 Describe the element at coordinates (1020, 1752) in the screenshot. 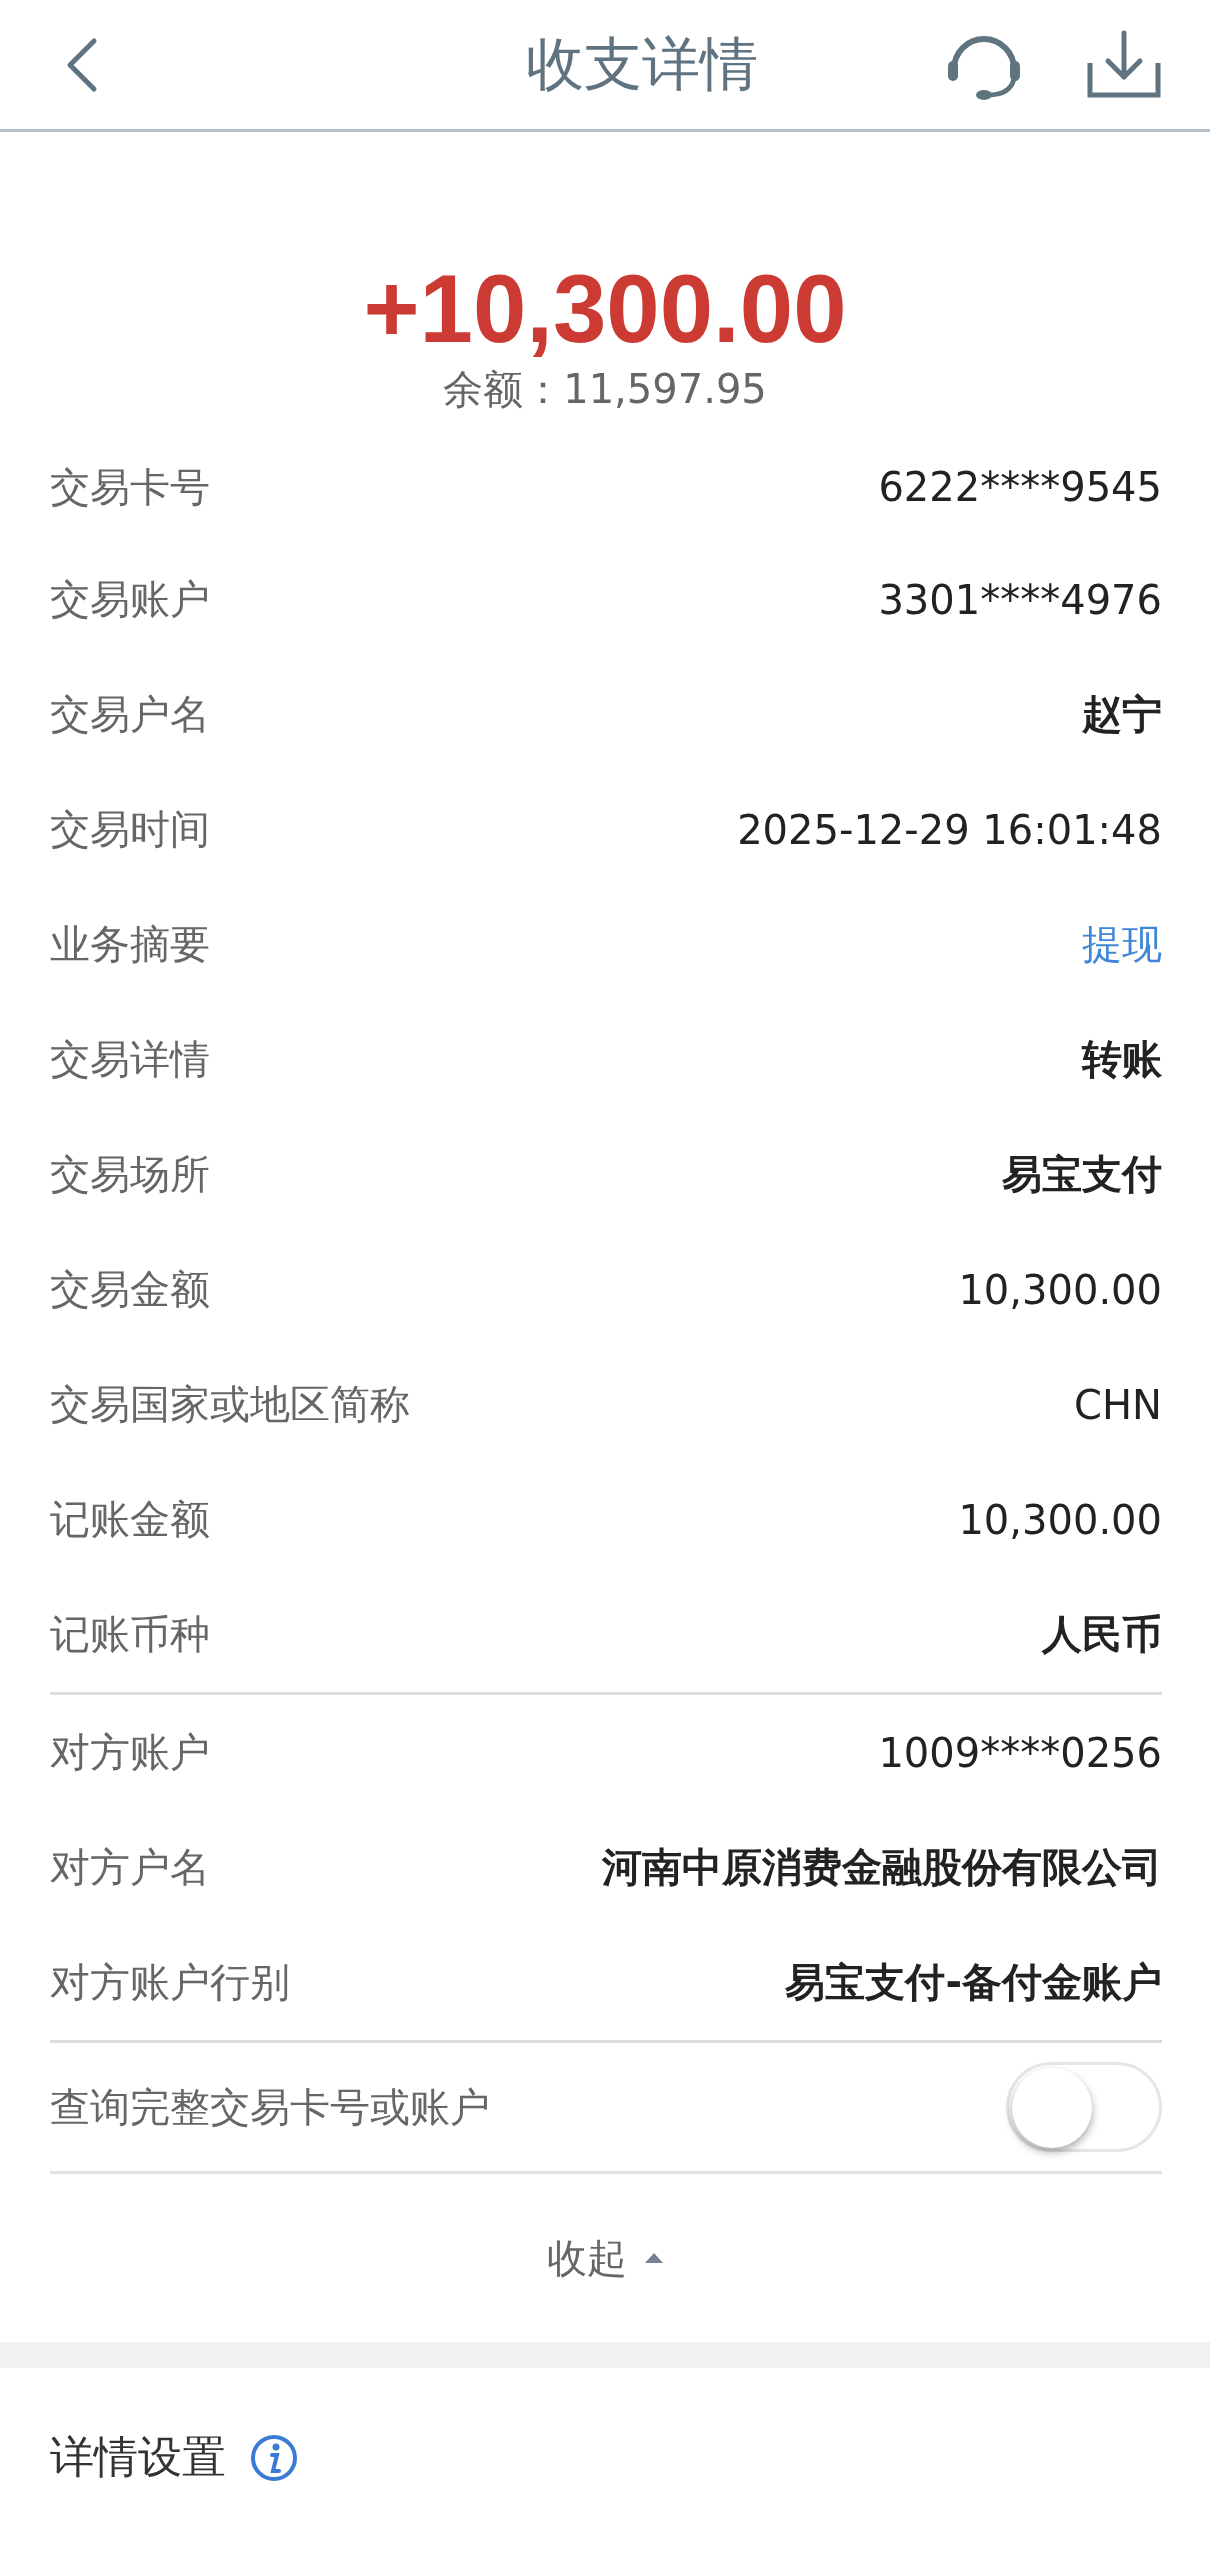

I see `field-value: 1009****0256` at that location.